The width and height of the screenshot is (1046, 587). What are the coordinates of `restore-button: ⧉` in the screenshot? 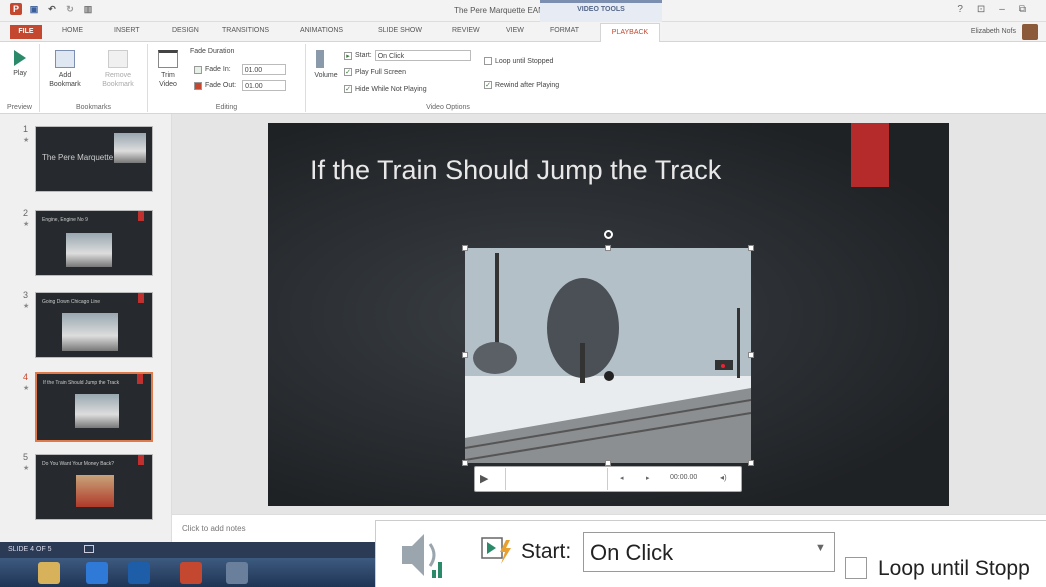 It's located at (1022, 9).